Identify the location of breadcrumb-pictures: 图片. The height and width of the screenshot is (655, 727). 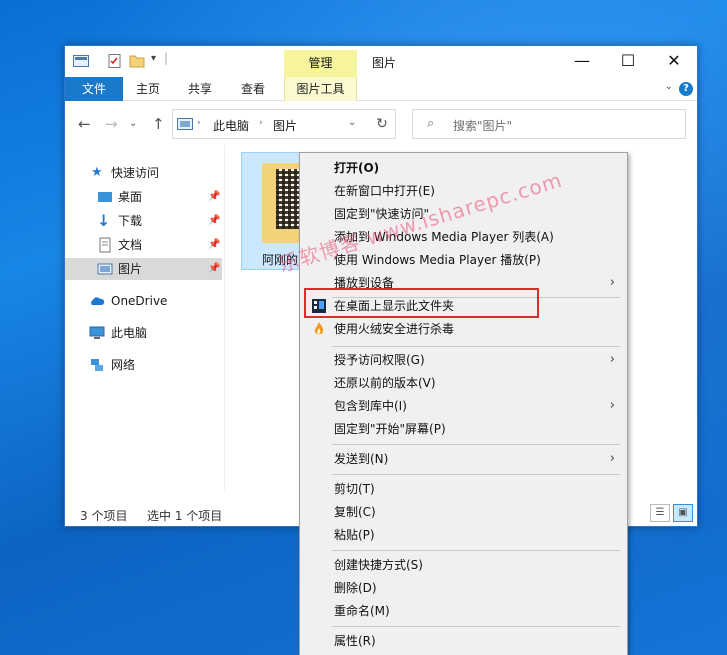
(285, 125).